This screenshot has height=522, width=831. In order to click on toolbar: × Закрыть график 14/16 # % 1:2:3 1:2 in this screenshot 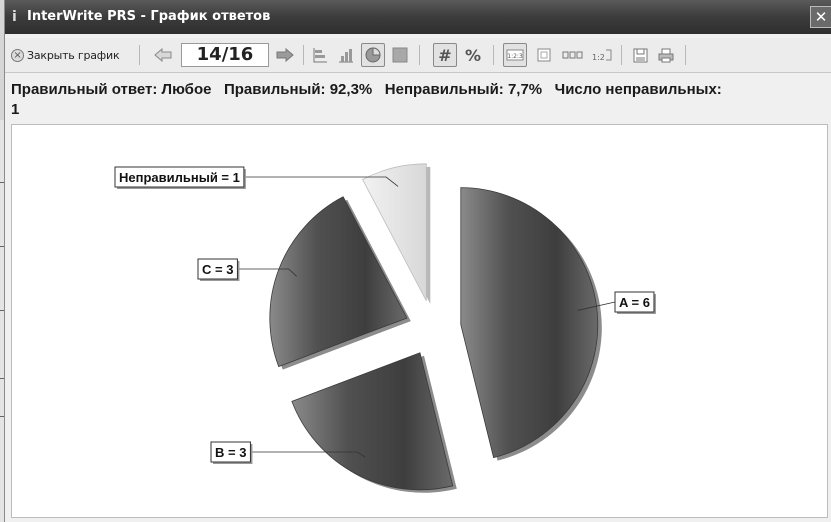, I will do `click(418, 55)`.